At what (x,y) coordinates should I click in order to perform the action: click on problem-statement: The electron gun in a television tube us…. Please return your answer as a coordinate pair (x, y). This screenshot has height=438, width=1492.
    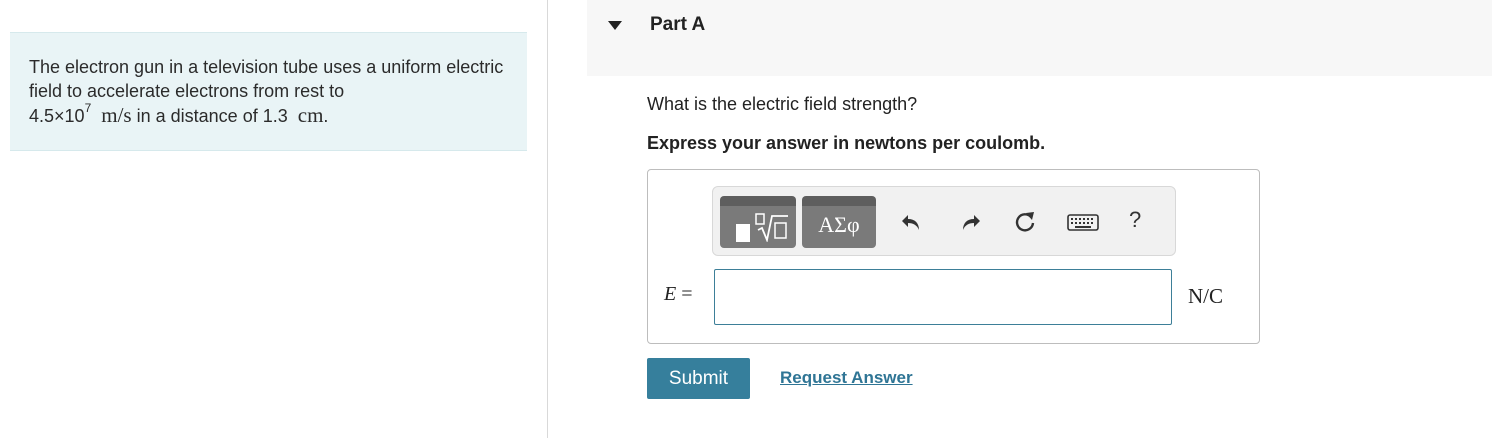
    Looking at the image, I should click on (268, 91).